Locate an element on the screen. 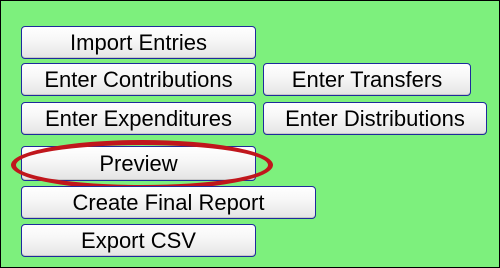 This screenshot has height=268, width=500. import-entries-button: Import Entries is located at coordinates (138, 42).